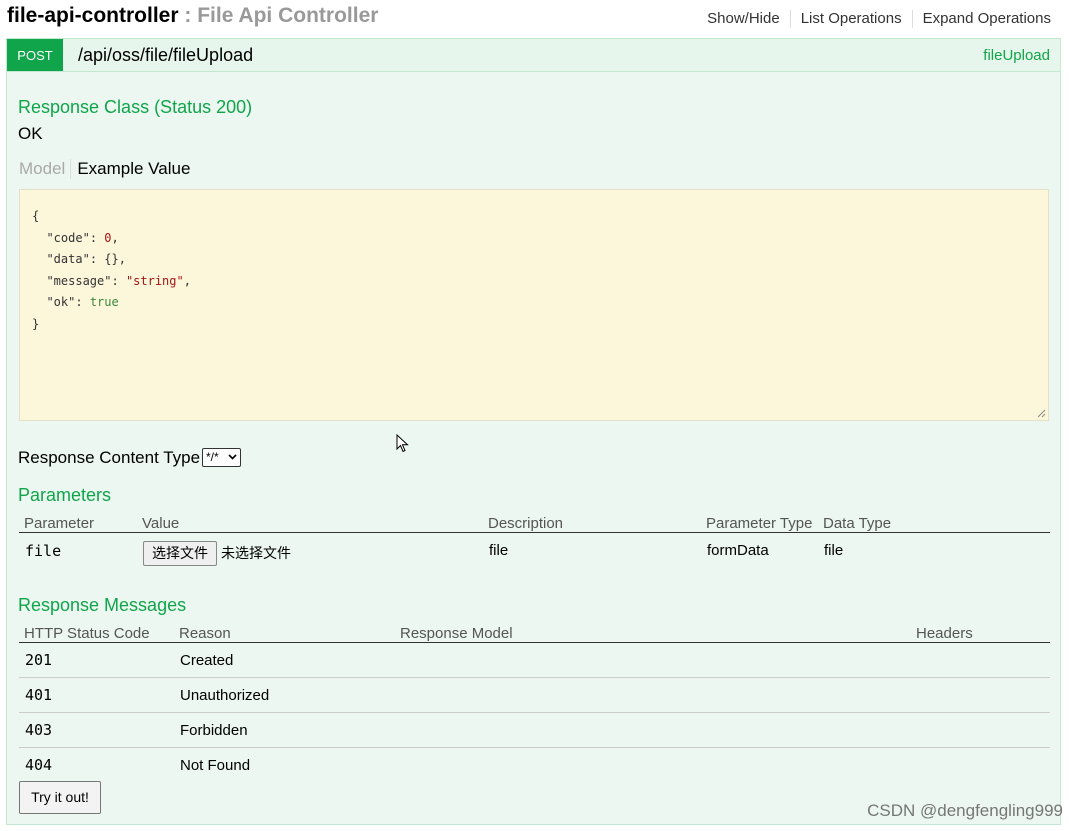 This screenshot has width=1079, height=831. Describe the element at coordinates (104, 302) in the screenshot. I see `json-value: true` at that location.